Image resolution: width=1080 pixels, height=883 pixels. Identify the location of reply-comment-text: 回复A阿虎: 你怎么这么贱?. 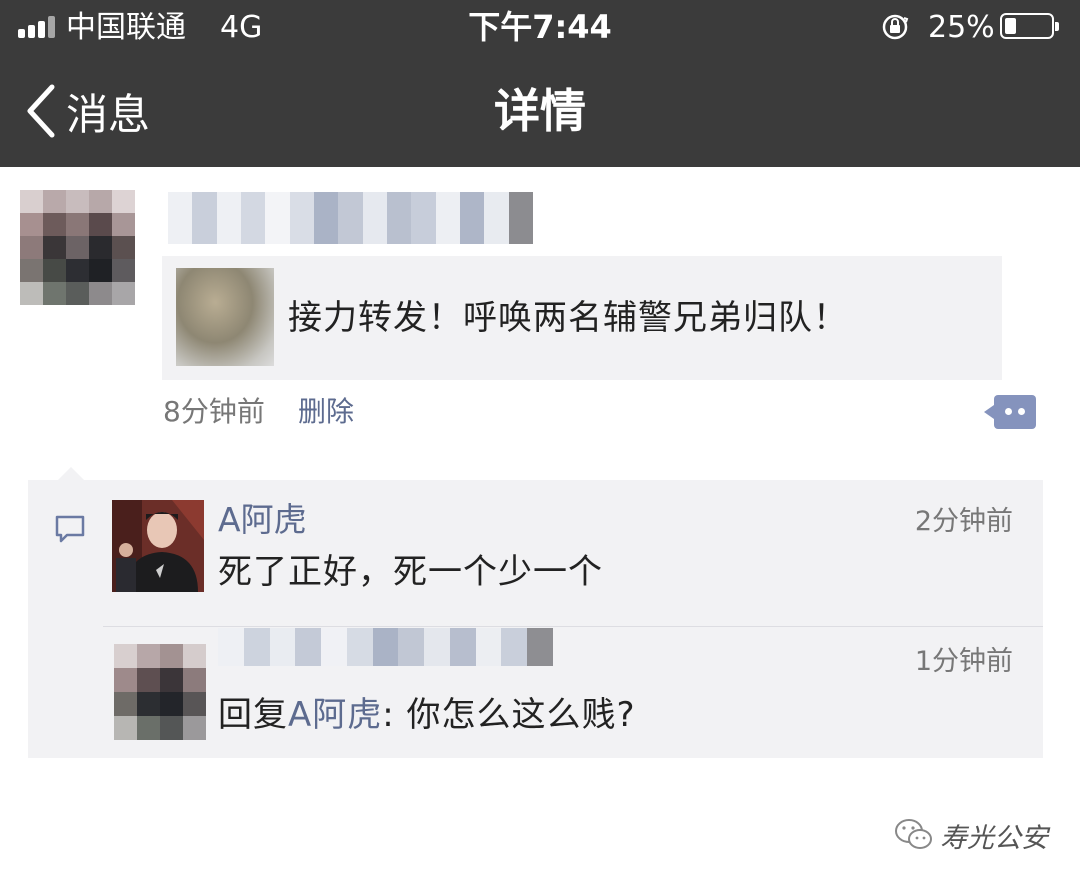
(427, 715).